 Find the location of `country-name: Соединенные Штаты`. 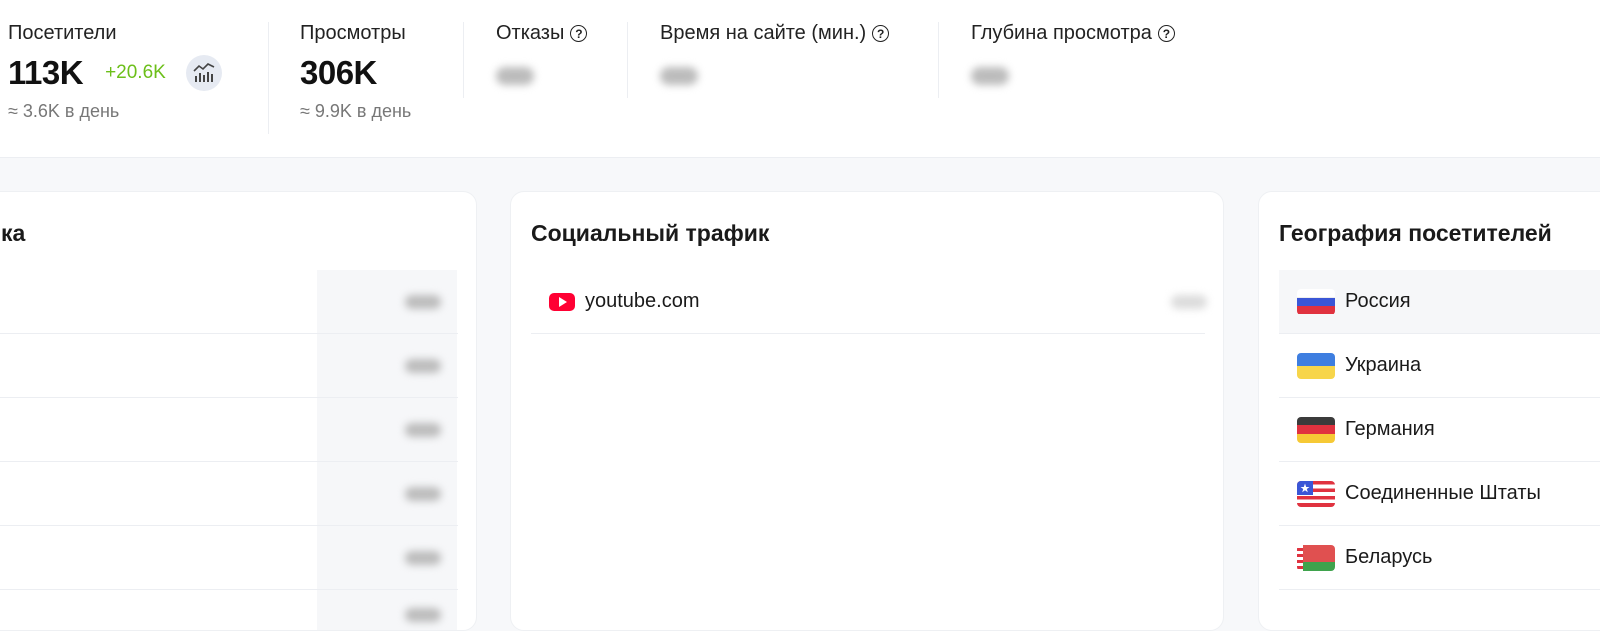

country-name: Соединенные Штаты is located at coordinates (1443, 493).